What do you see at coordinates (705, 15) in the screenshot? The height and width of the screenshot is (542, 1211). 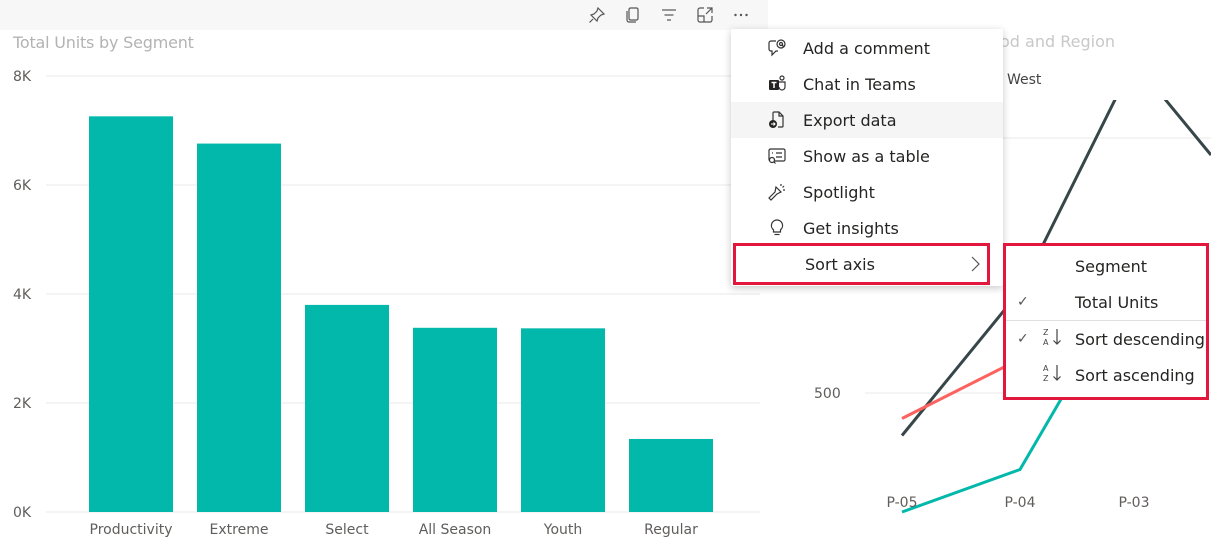 I see `focus-mode-icon` at bounding box center [705, 15].